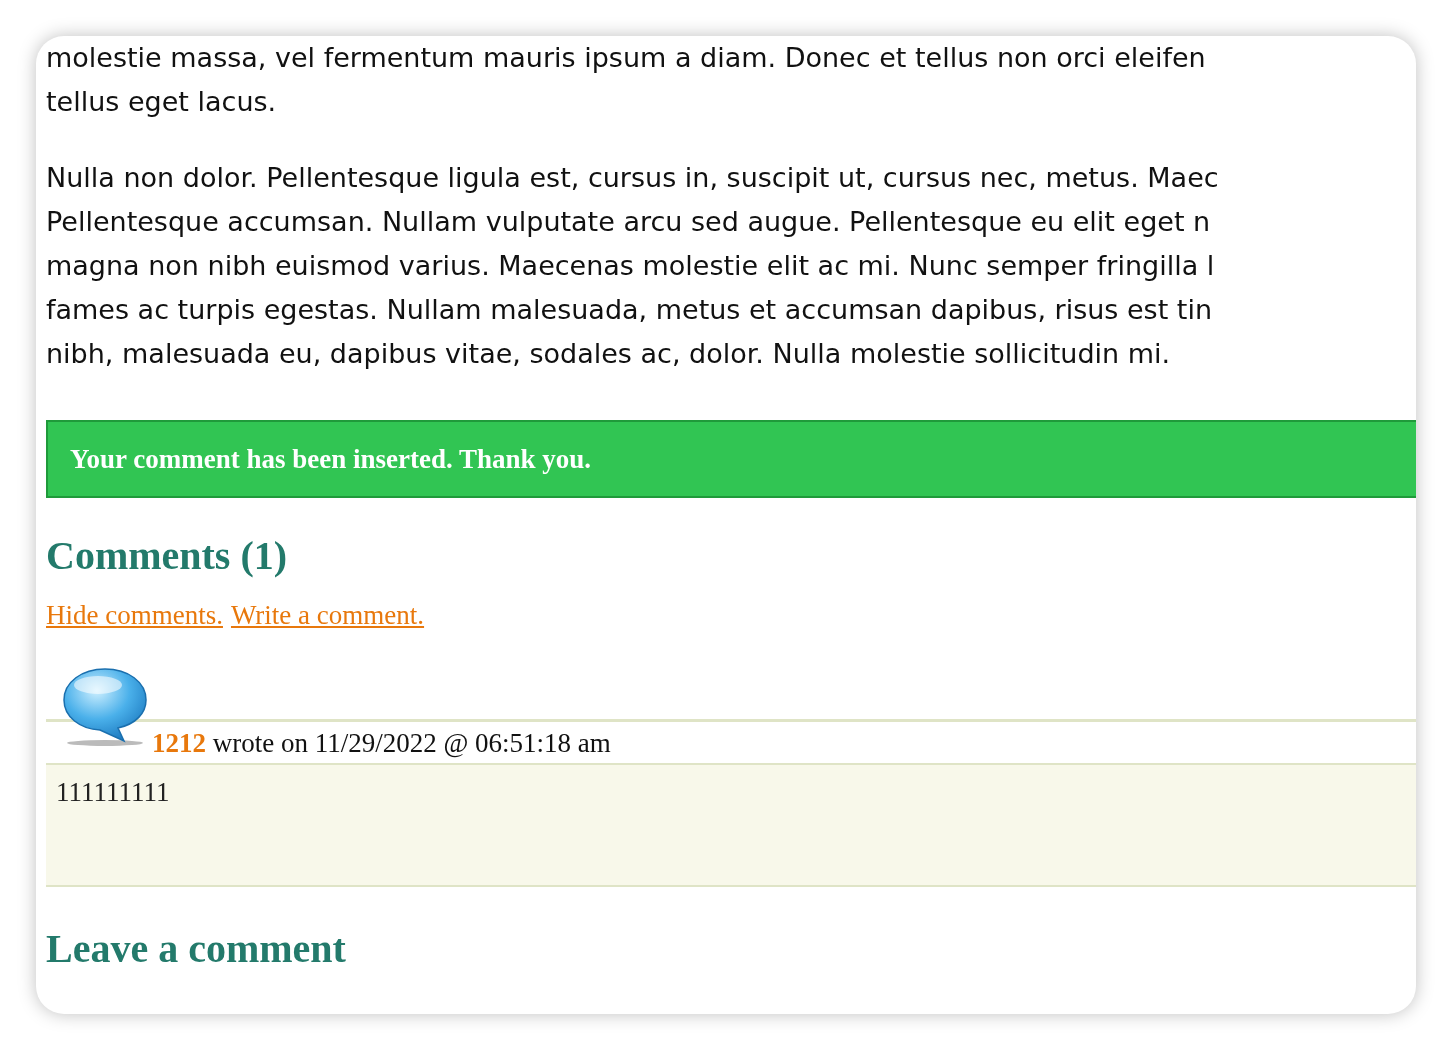 Image resolution: width=1452 pixels, height=1050 pixels. What do you see at coordinates (632, 178) in the screenshot?
I see `article-text: Nulla non dolor. Pellentesque ligula est, cursus in, suscipit ut, cursus nec, metus. Maec` at bounding box center [632, 178].